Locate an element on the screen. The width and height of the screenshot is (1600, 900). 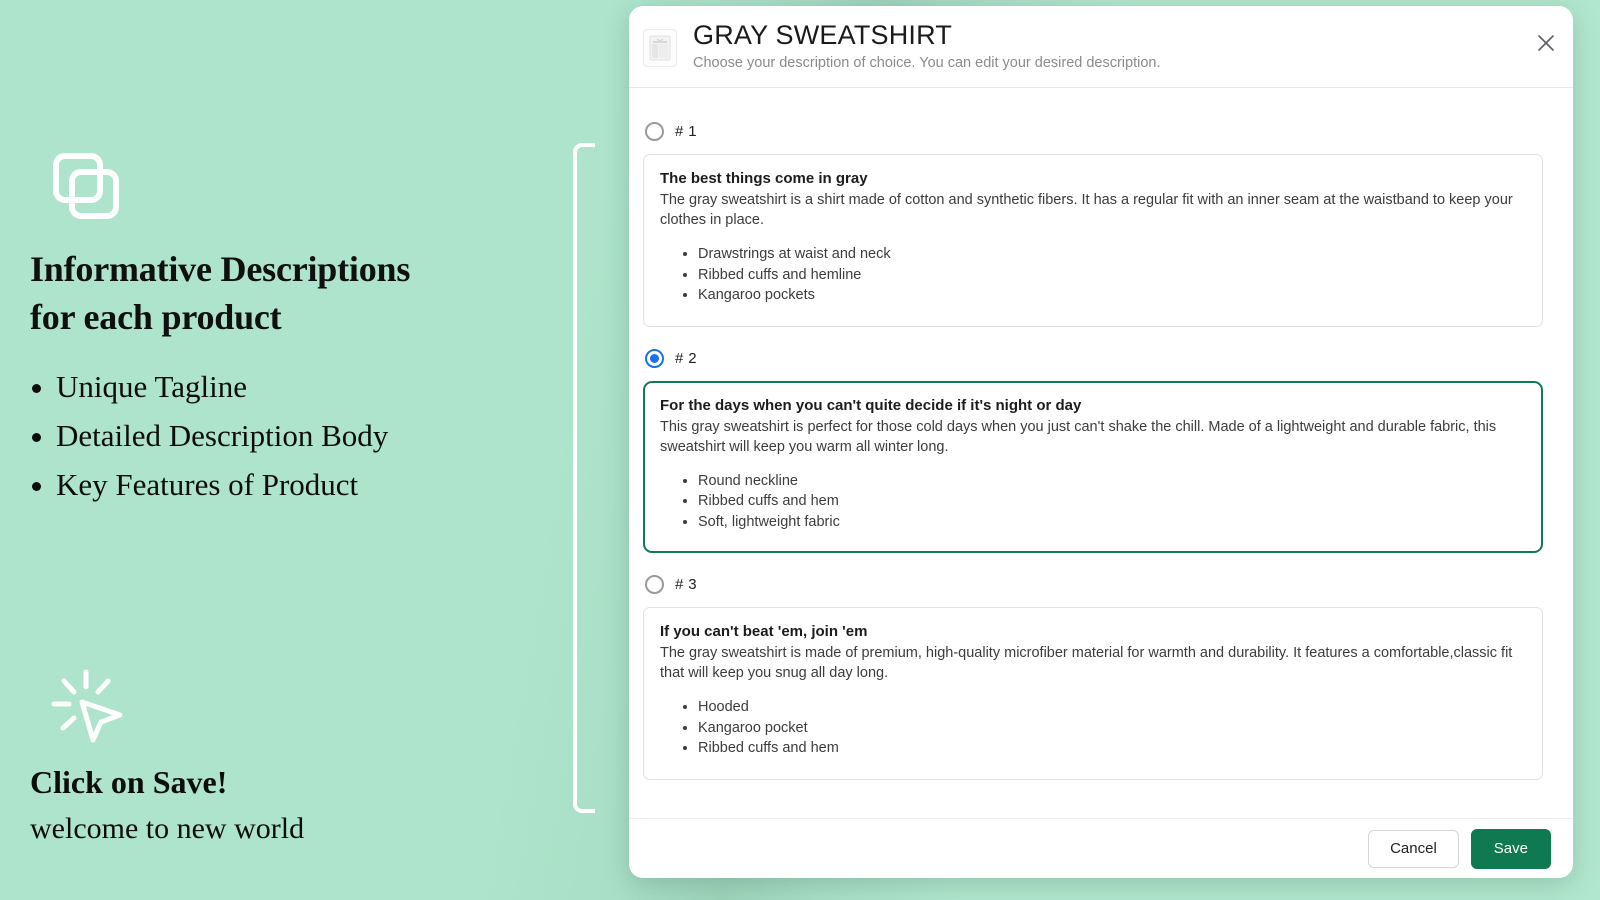
option-1-label: # 1 is located at coordinates (686, 131).